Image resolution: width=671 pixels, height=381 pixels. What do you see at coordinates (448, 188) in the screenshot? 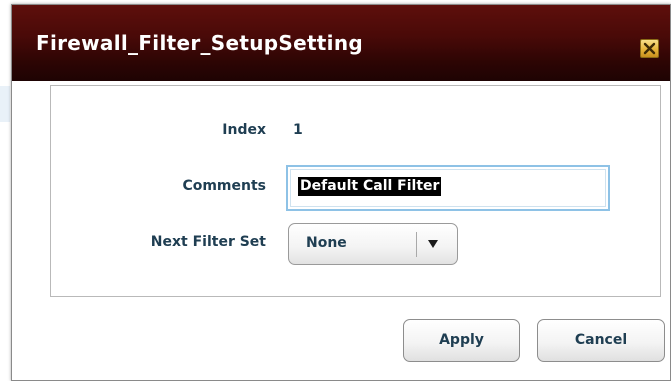
I see `comments-input: Default Call Filter` at bounding box center [448, 188].